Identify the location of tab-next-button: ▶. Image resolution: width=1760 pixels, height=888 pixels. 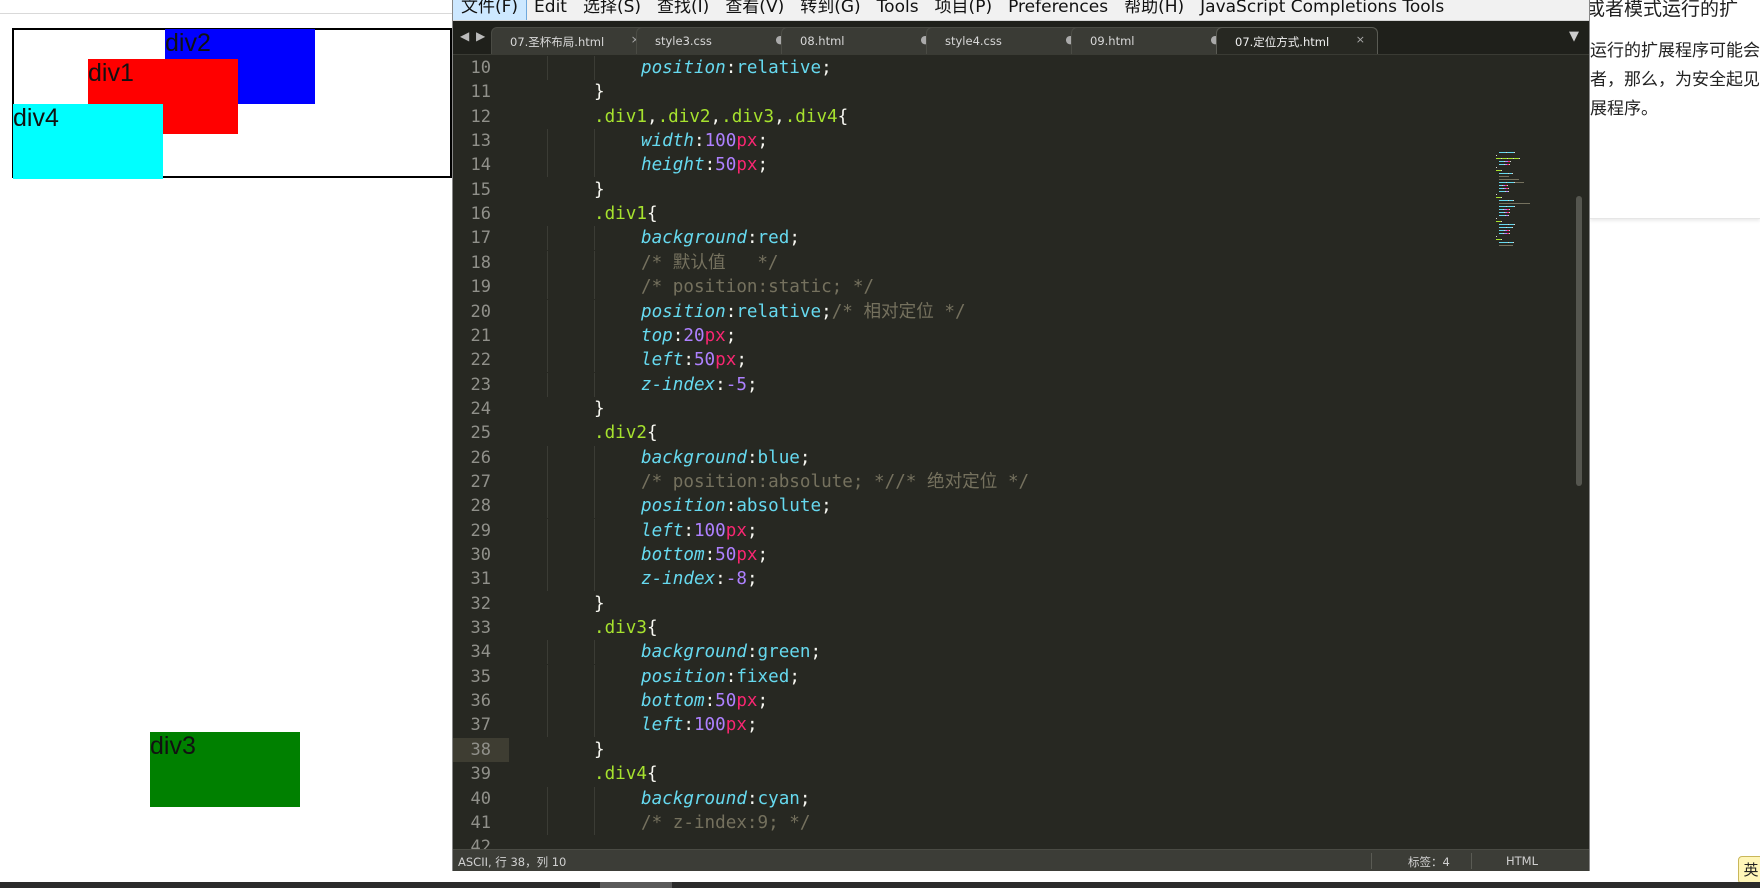
(480, 36).